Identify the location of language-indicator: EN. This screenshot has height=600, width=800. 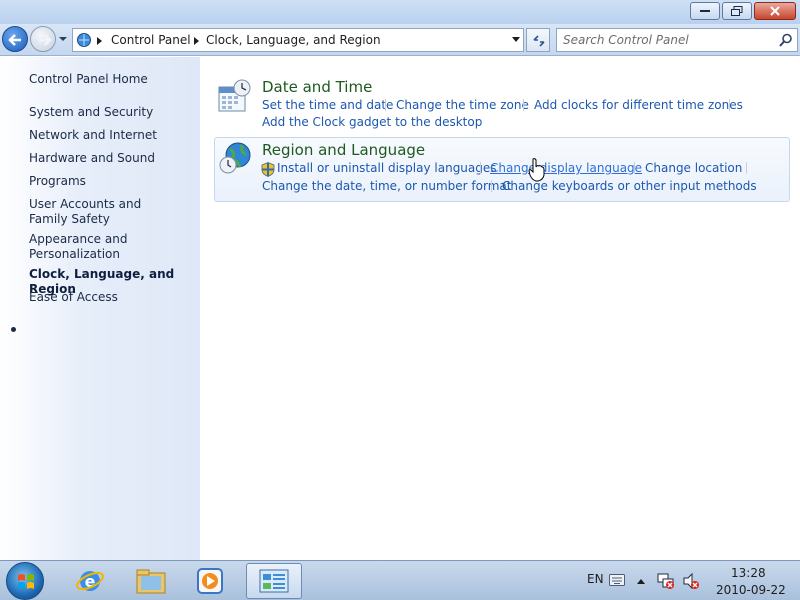
(595, 579).